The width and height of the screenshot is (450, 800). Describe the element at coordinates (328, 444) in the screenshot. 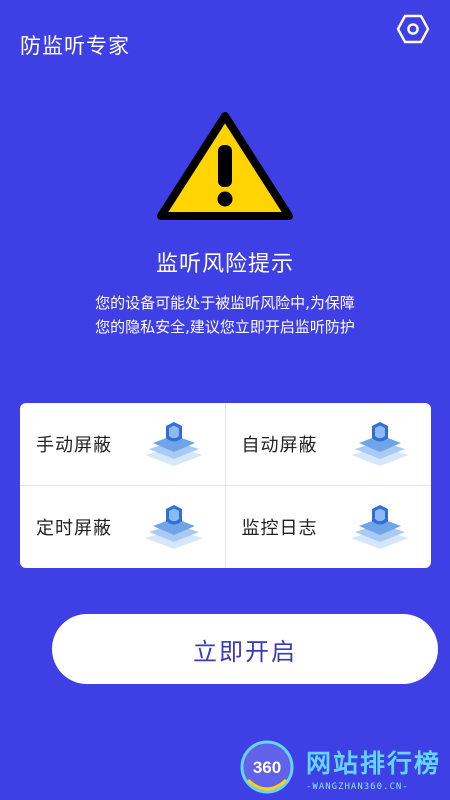

I see `auto-shield-item: 自动屏蔽` at that location.